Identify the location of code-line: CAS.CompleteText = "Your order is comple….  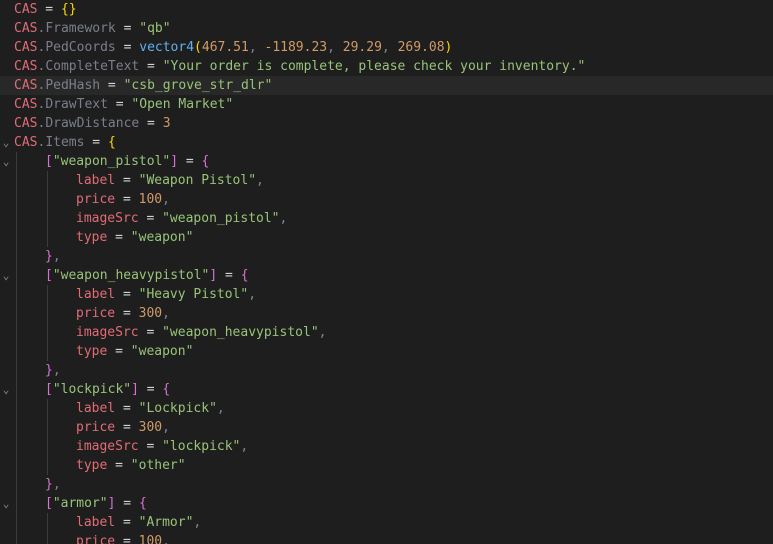
(386, 66).